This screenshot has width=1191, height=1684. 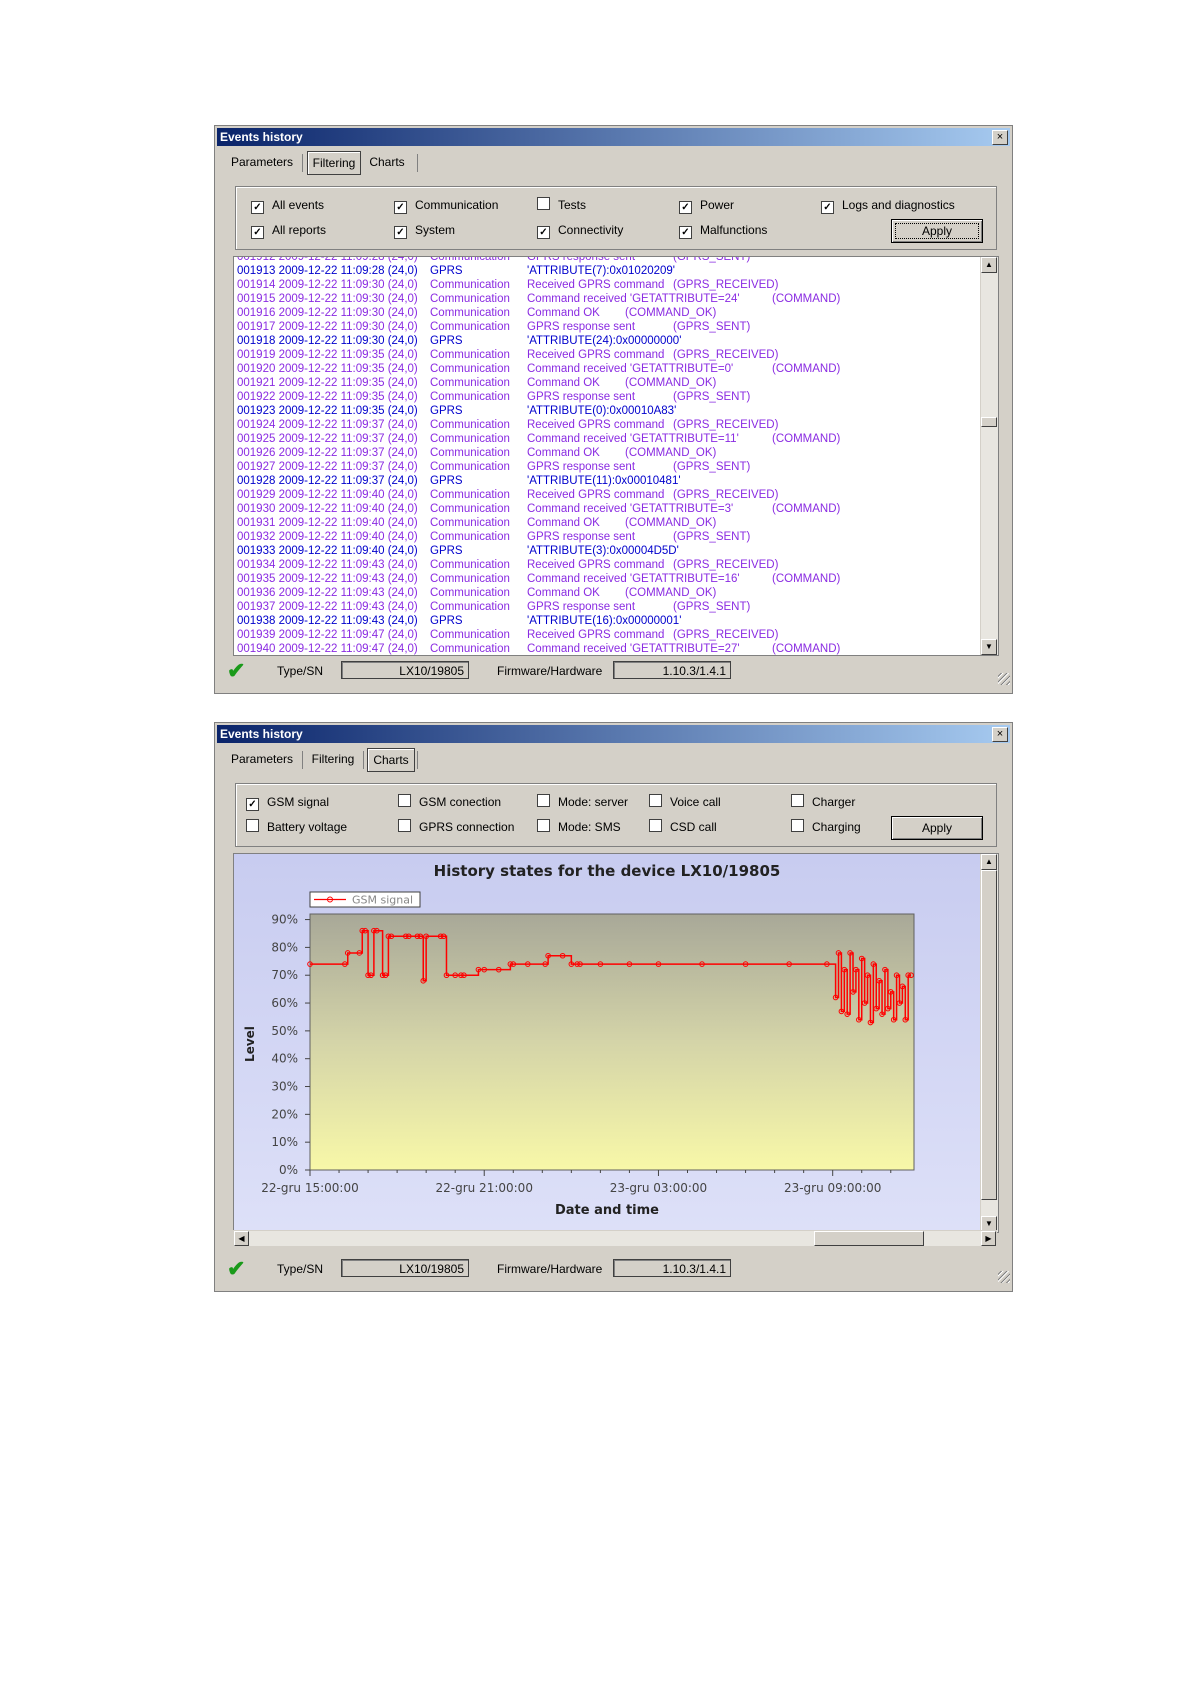 What do you see at coordinates (695, 802) in the screenshot?
I see `option-label: Voice call` at bounding box center [695, 802].